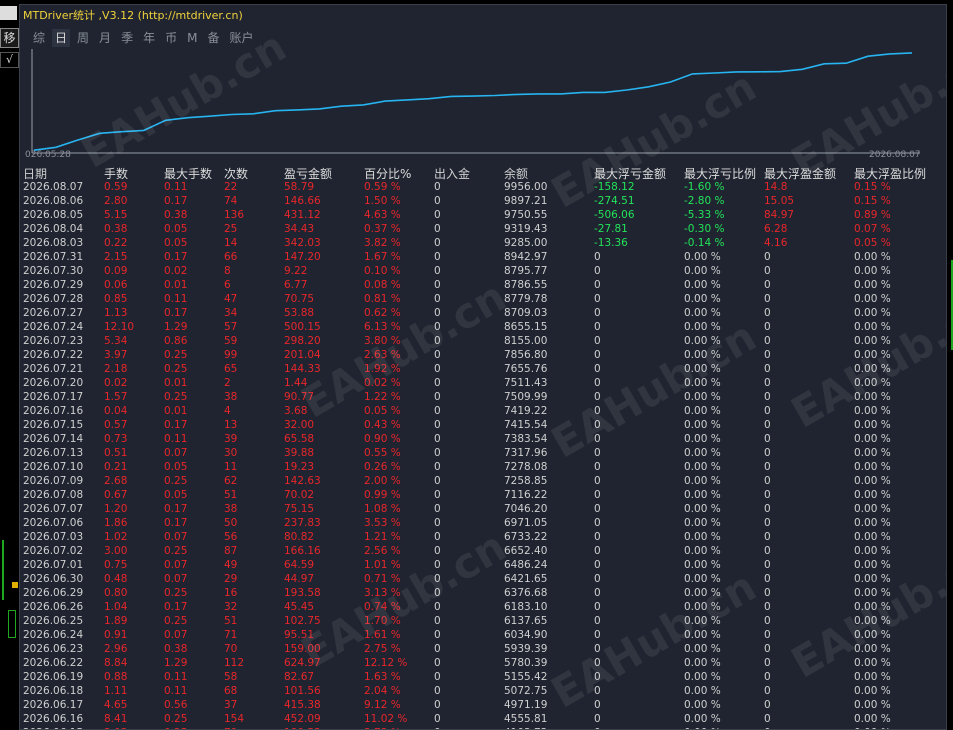 This screenshot has height=730, width=953. Describe the element at coordinates (53, 271) in the screenshot. I see `table-cell: 2026.07.30` at that location.